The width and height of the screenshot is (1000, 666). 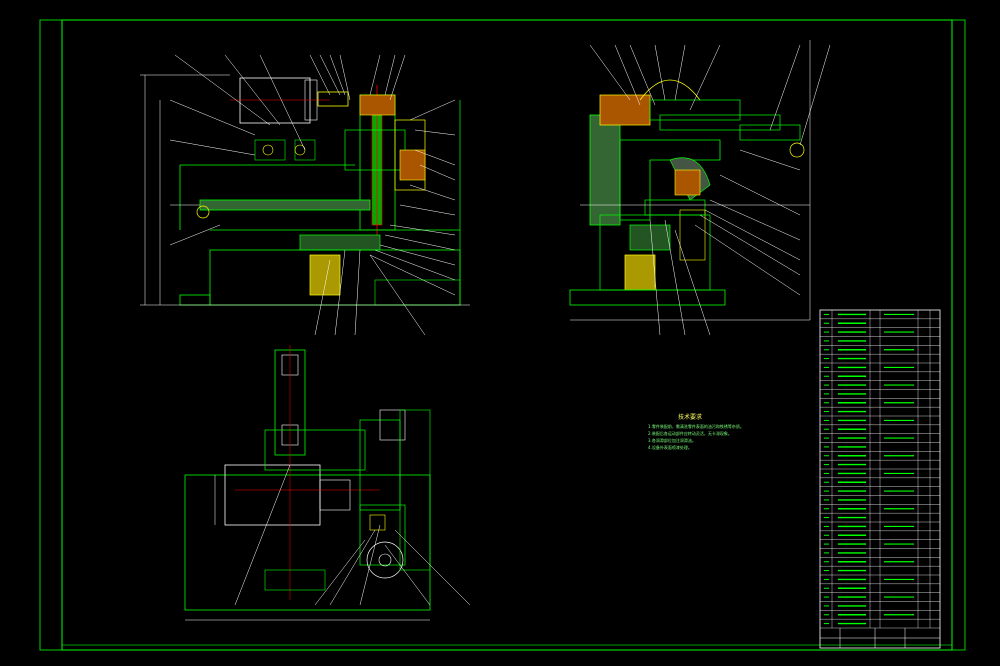 I want to click on tech-line-2: 2.装配后各运动部件应转动灵活，无卡滞现象。, so click(x=690, y=433).